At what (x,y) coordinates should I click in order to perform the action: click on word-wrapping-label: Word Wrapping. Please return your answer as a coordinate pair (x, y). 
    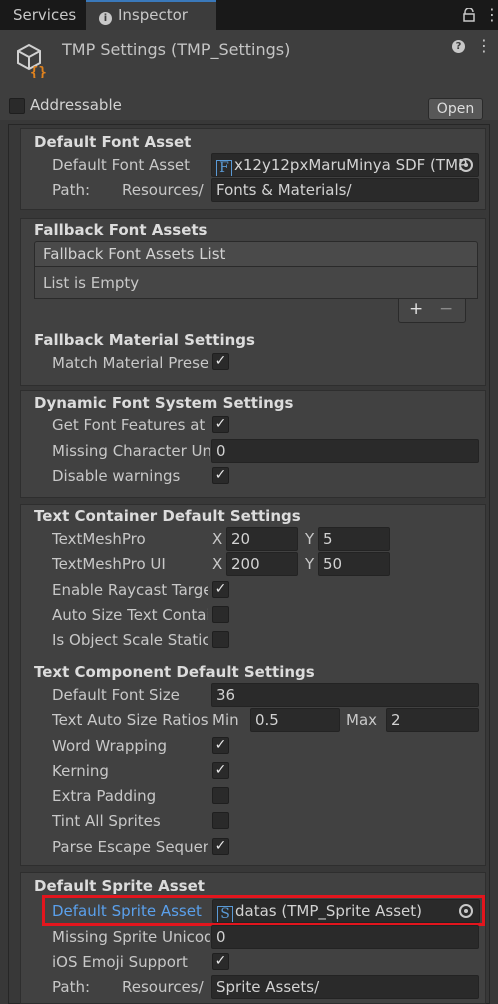
    Looking at the image, I should click on (110, 746).